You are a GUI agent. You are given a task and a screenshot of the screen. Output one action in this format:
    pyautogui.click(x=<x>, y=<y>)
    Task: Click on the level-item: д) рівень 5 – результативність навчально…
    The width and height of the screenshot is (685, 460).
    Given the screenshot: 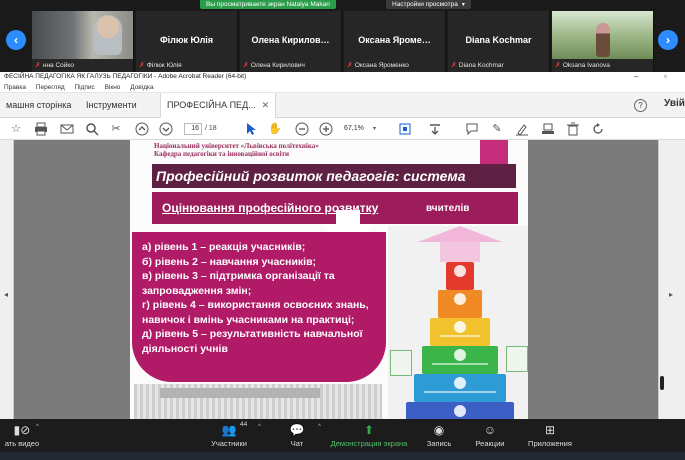 What is the action you would take?
    pyautogui.click(x=252, y=341)
    